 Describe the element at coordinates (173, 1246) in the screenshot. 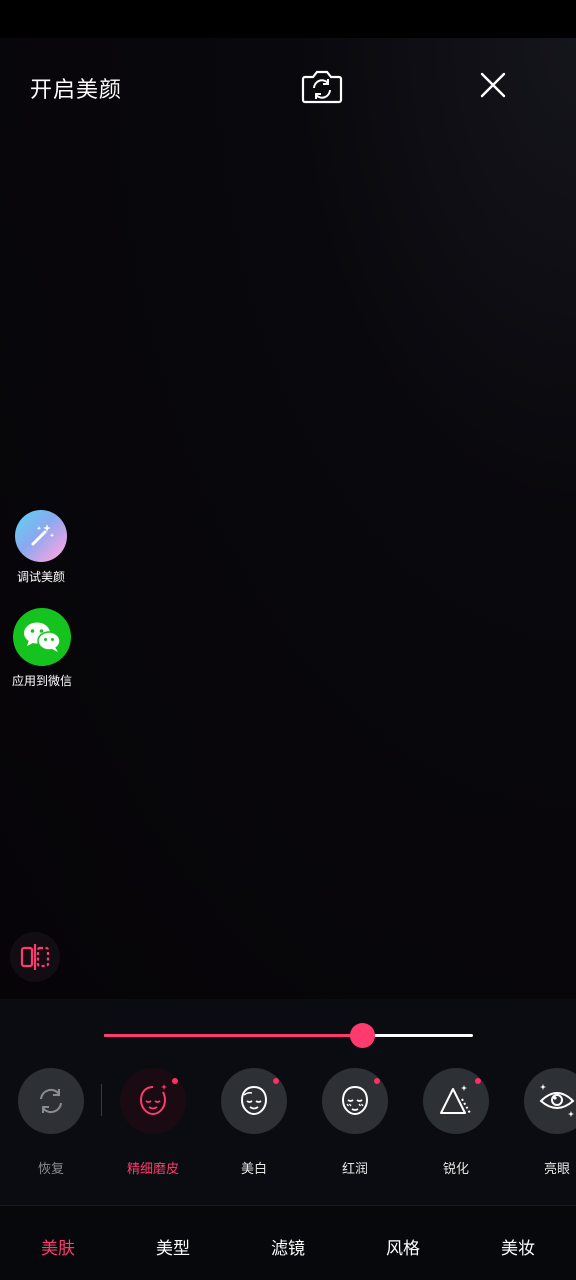

I see `tab-shape: 美型` at that location.